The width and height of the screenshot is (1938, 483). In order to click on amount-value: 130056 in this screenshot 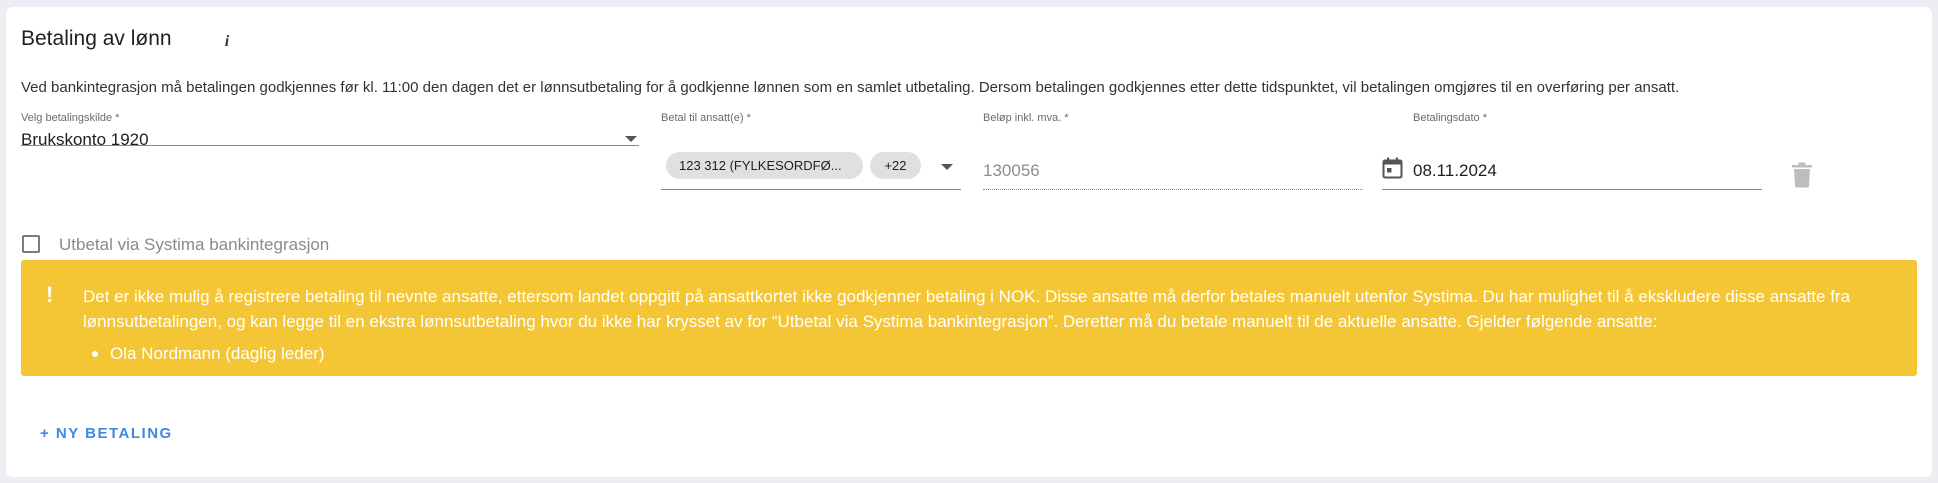, I will do `click(1011, 170)`.